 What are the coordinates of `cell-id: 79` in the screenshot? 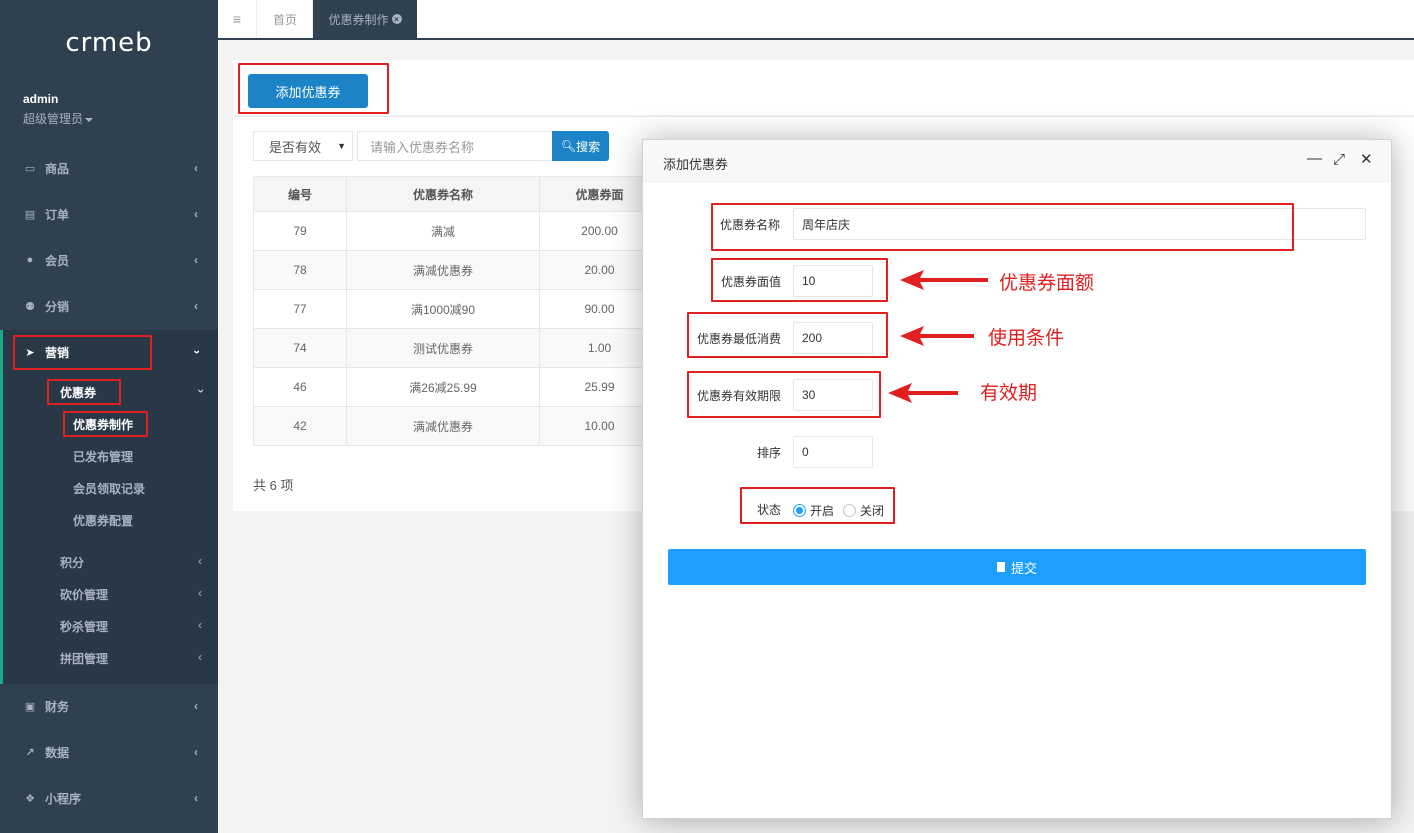 It's located at (300, 231).